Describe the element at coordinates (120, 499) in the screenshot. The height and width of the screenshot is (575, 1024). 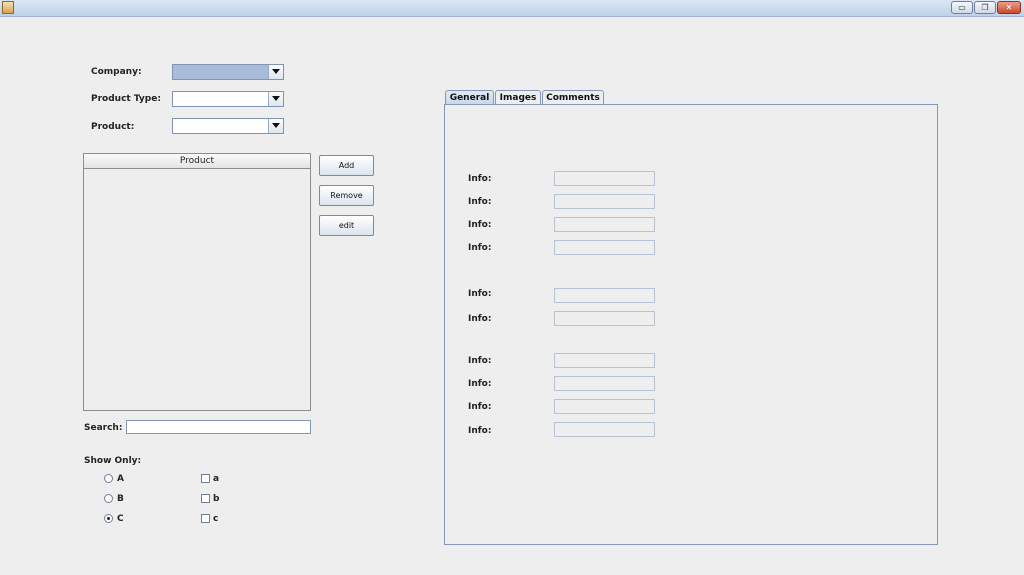
I see `radio-b-label: B` at that location.